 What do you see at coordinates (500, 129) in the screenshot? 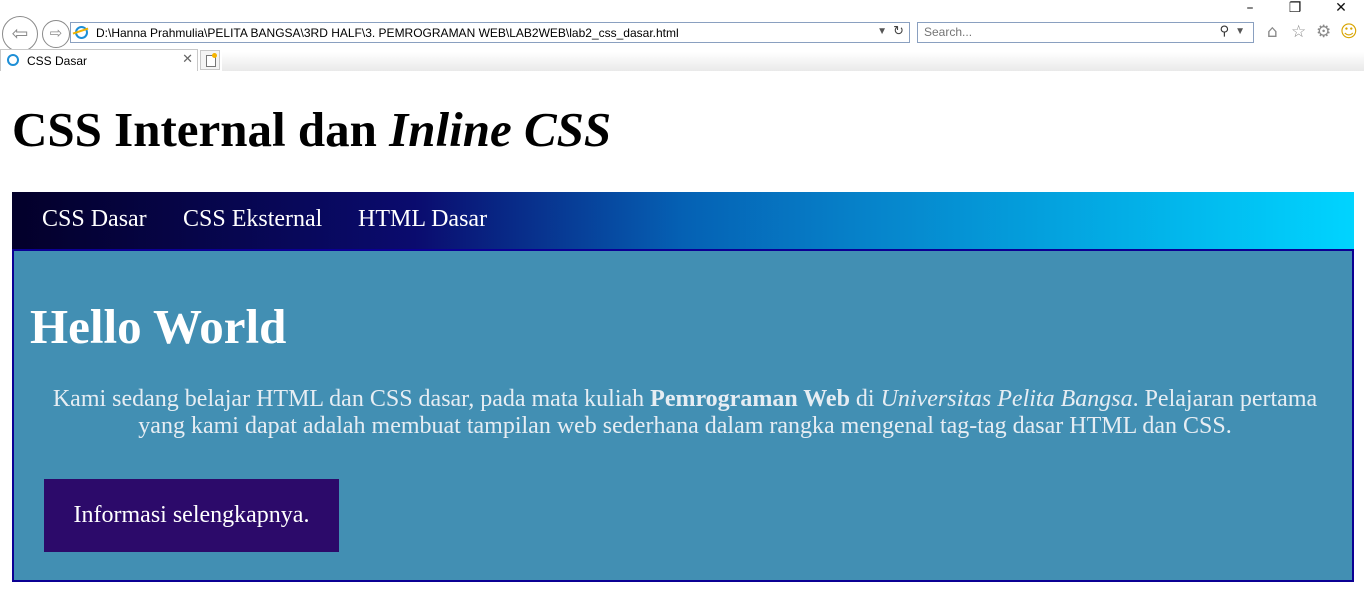
I see `page-title-italic: Inline CSS` at bounding box center [500, 129].